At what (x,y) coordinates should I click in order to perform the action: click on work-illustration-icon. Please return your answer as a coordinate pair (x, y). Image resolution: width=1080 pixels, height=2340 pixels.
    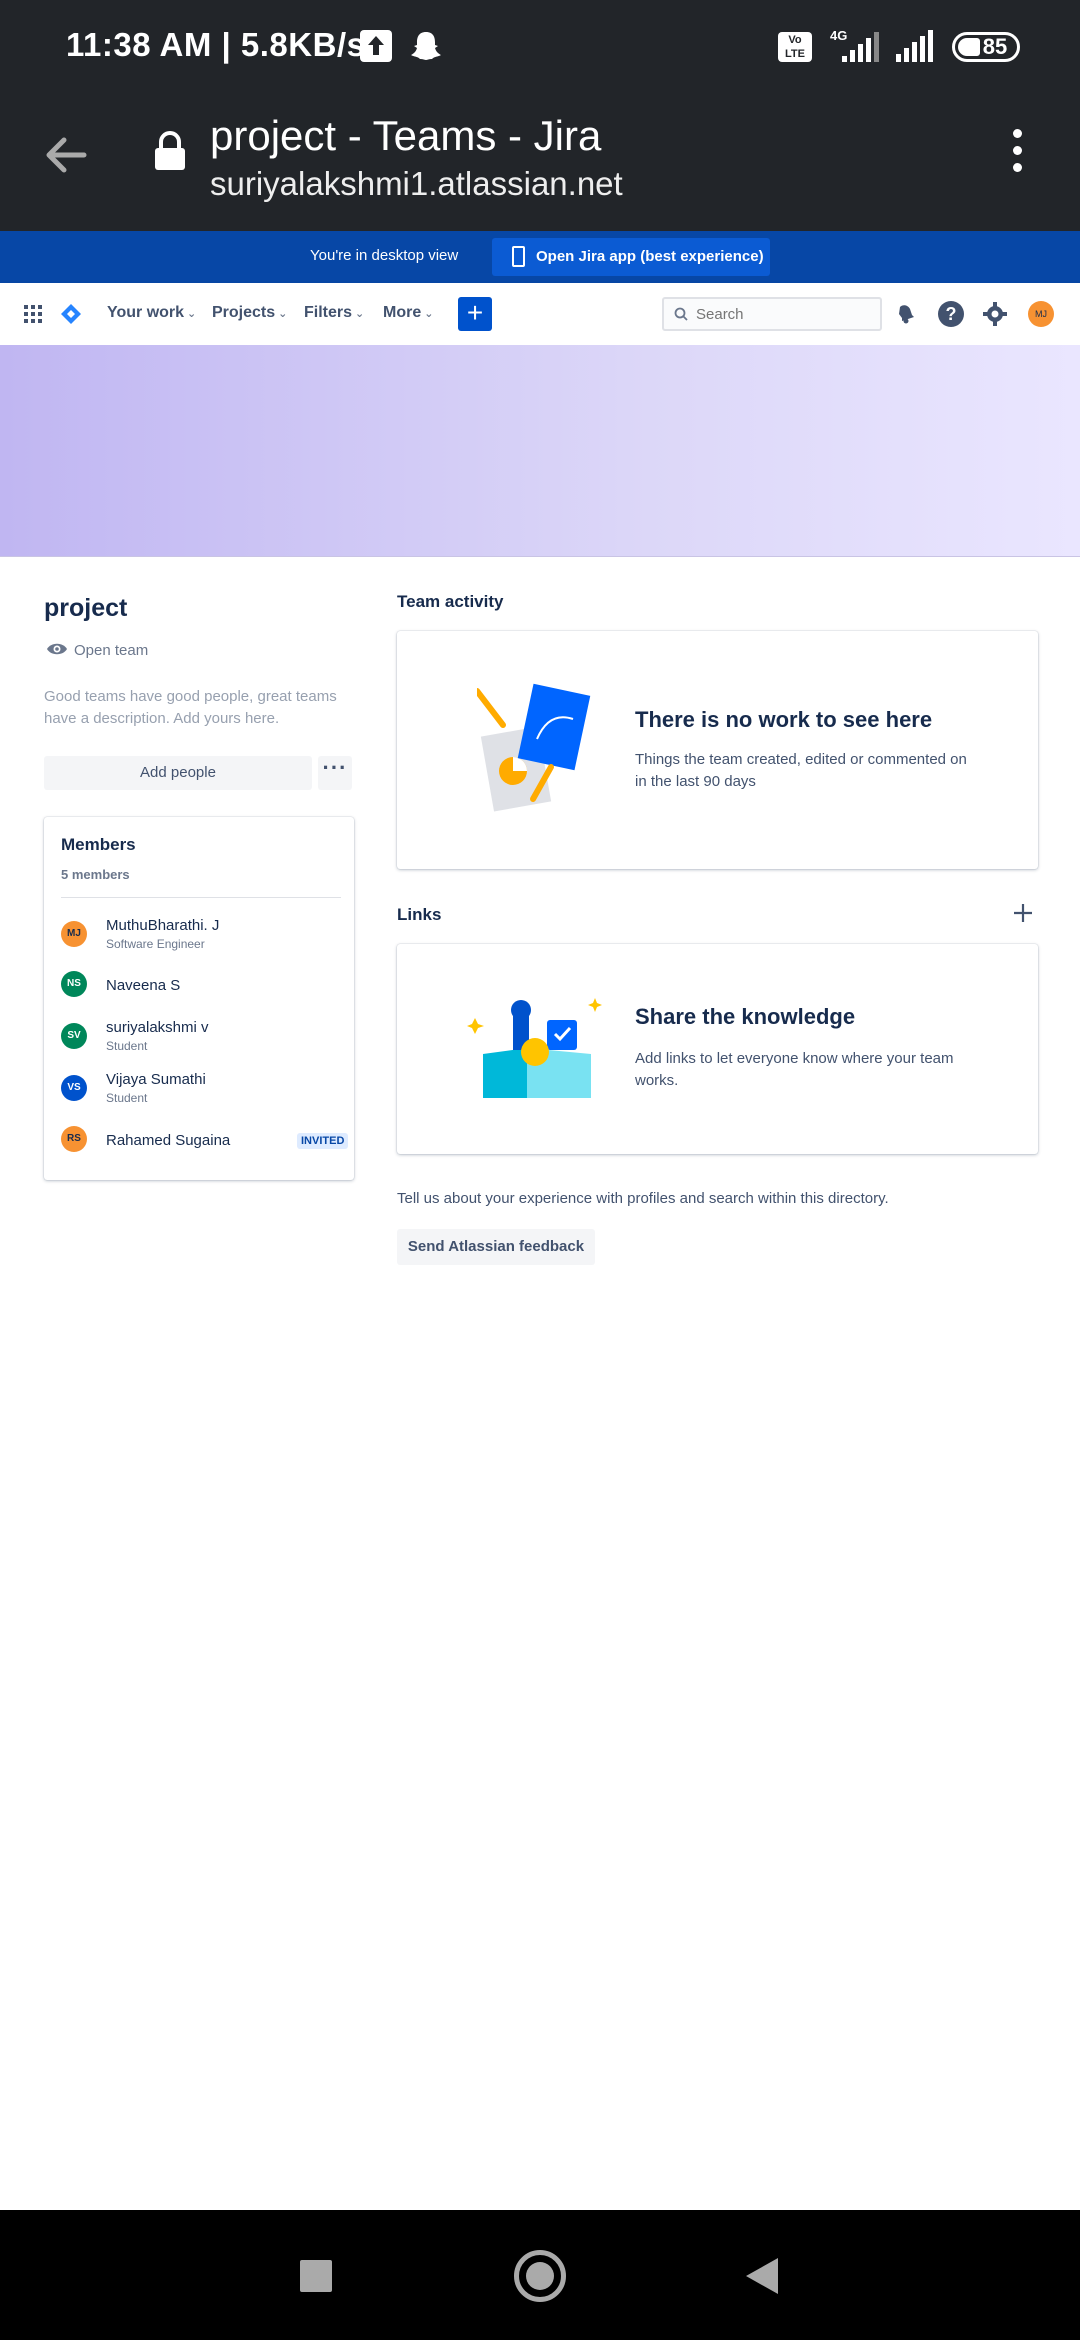
    Looking at the image, I should click on (535, 751).